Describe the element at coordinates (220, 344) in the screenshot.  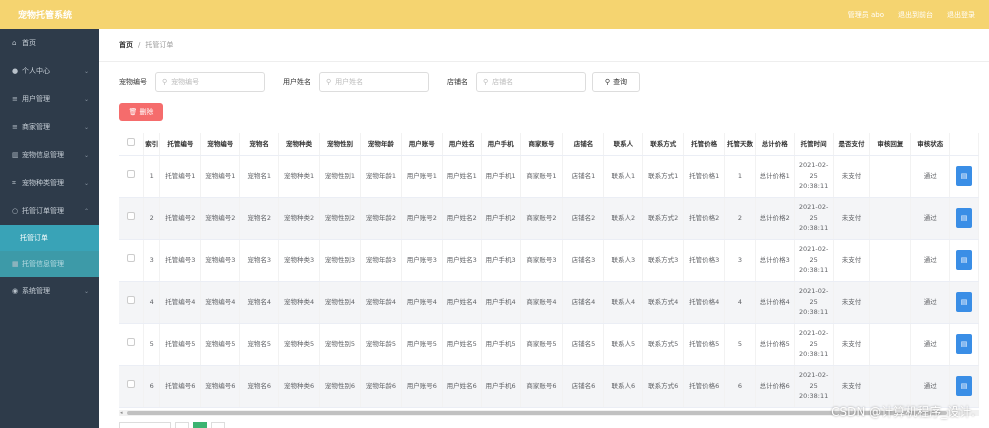
I see `table-cell: 宠物编号5` at that location.